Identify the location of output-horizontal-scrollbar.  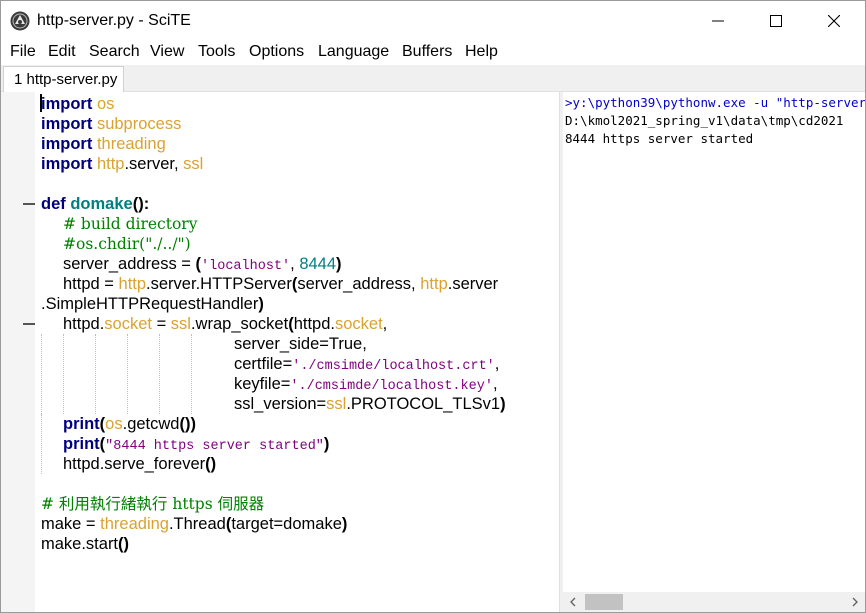
(714, 602).